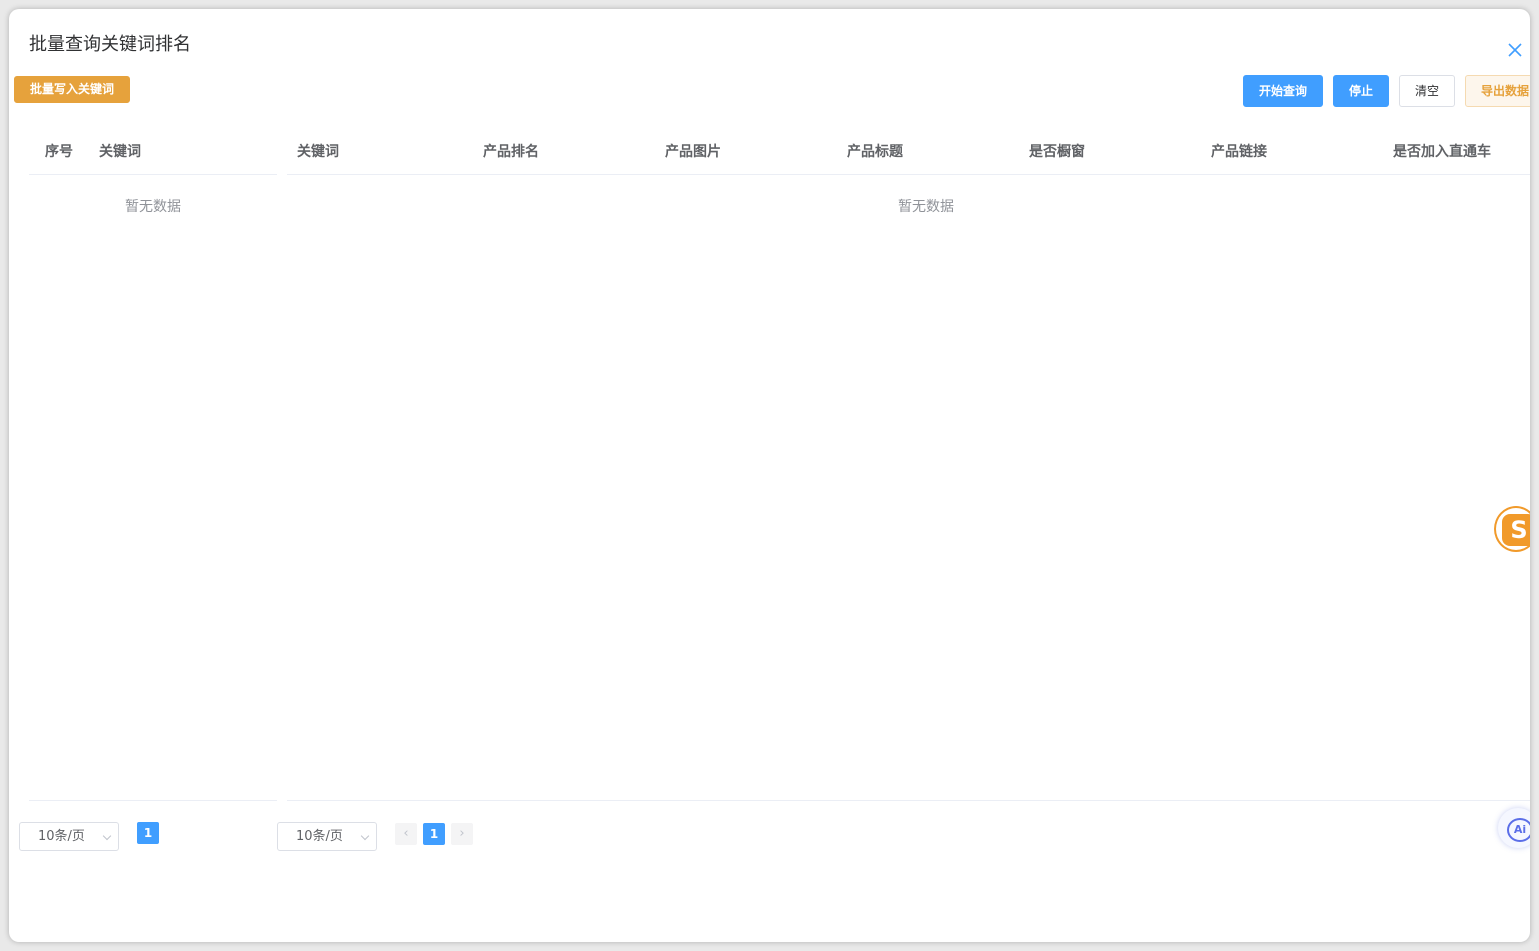 This screenshot has width=1539, height=951. I want to click on column-header-product-rank: 产品排名, so click(511, 152).